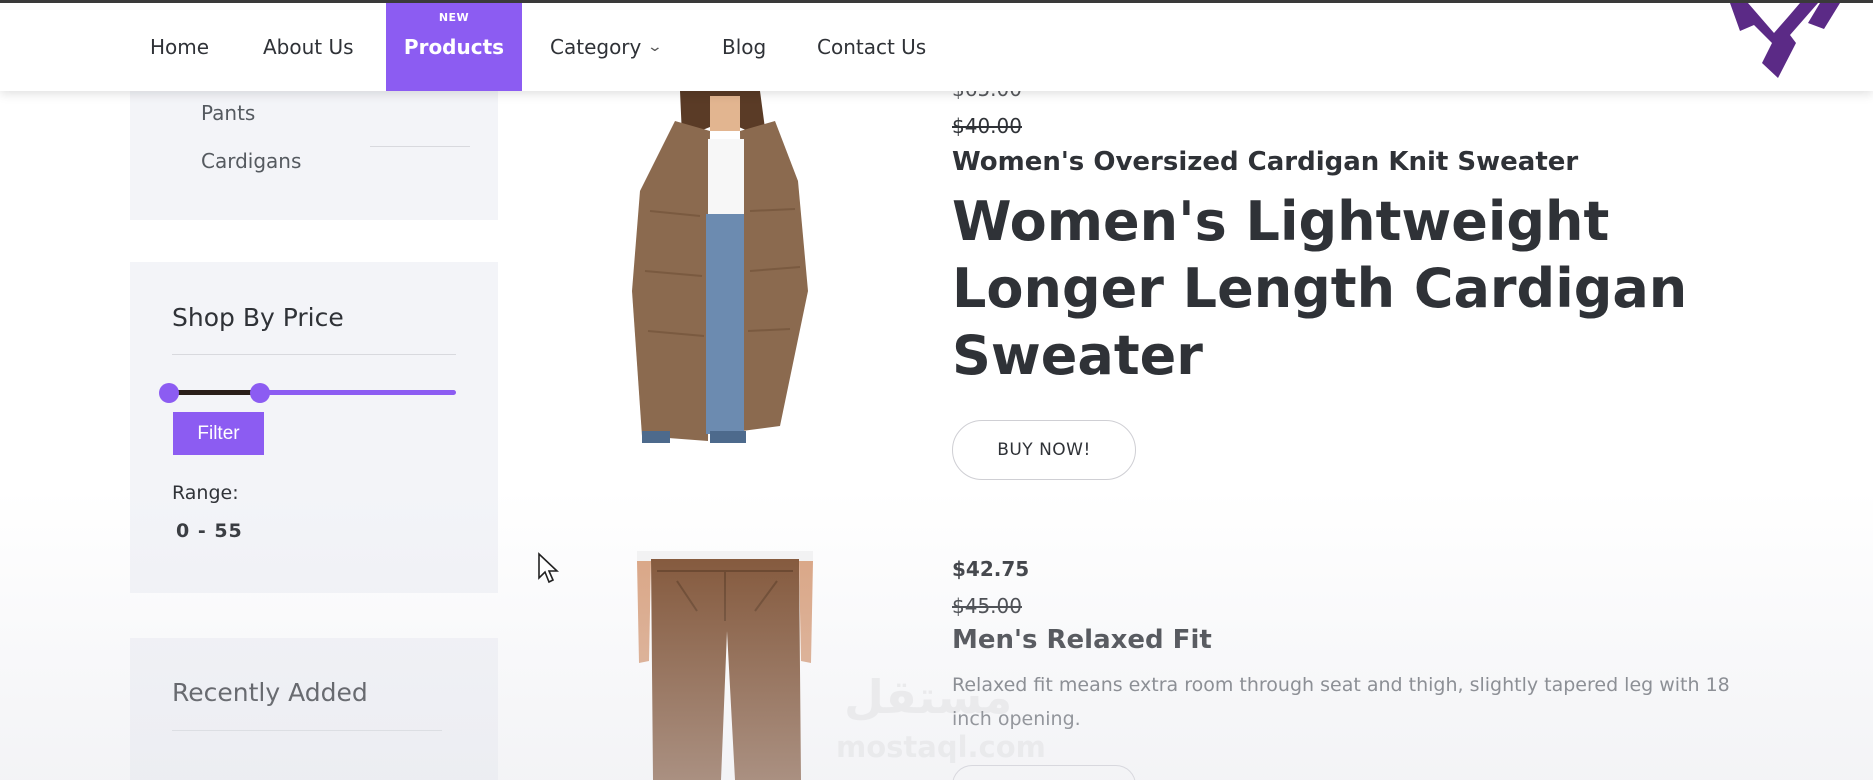 The height and width of the screenshot is (780, 1873). What do you see at coordinates (454, 17) in the screenshot?
I see `new-badge: NEW` at bounding box center [454, 17].